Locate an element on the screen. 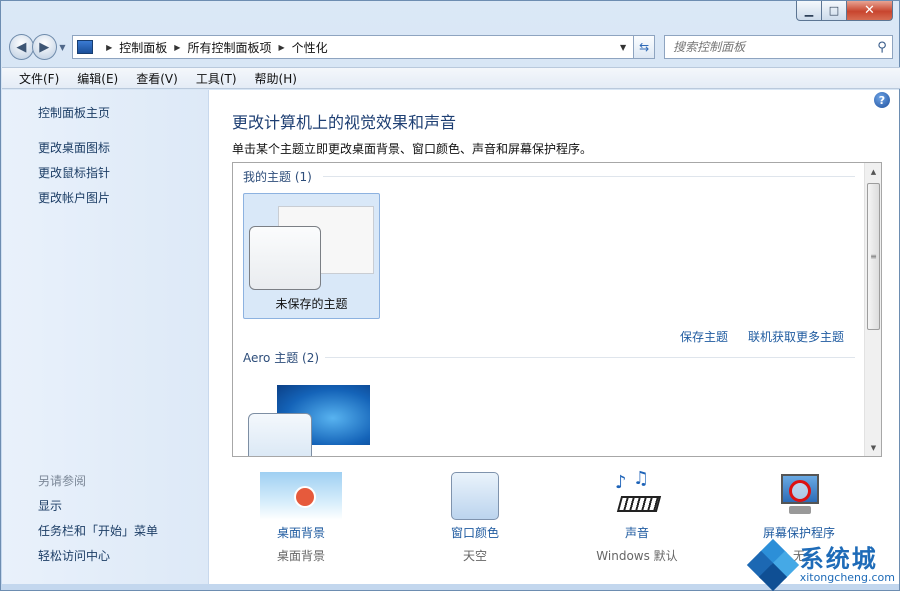 This screenshot has height=591, width=900. sidebar-ease-of-access: 轻松访问中心 is located at coordinates (74, 555).